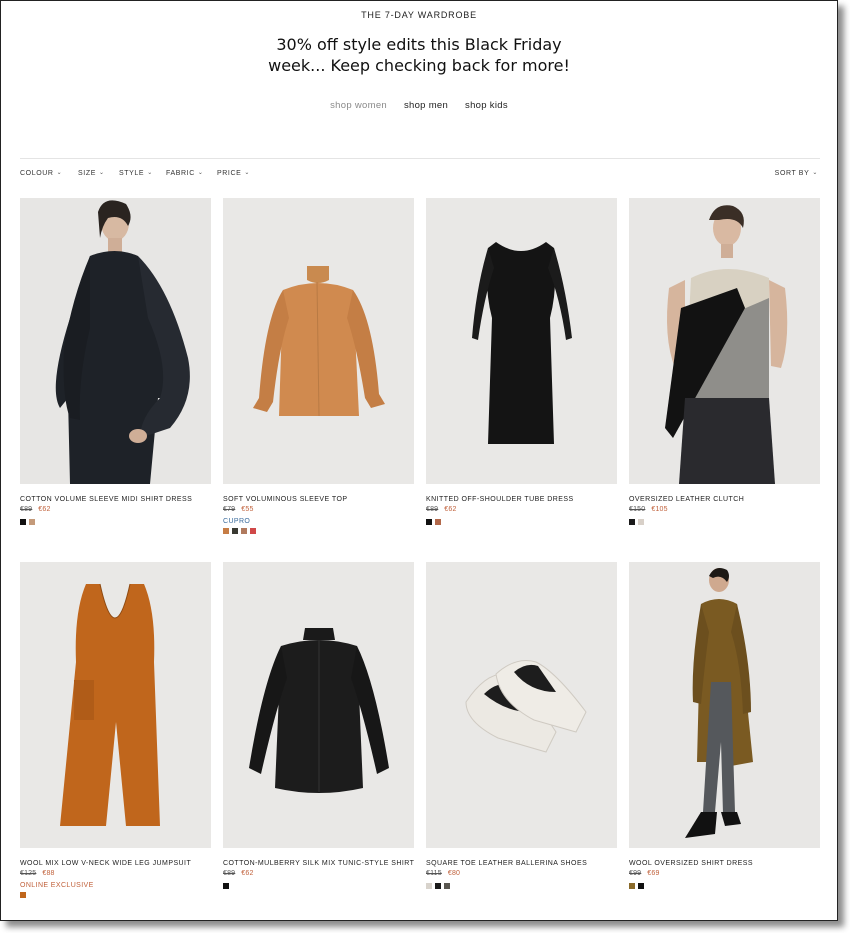  What do you see at coordinates (635, 873) in the screenshot?
I see `original-price: €99` at bounding box center [635, 873].